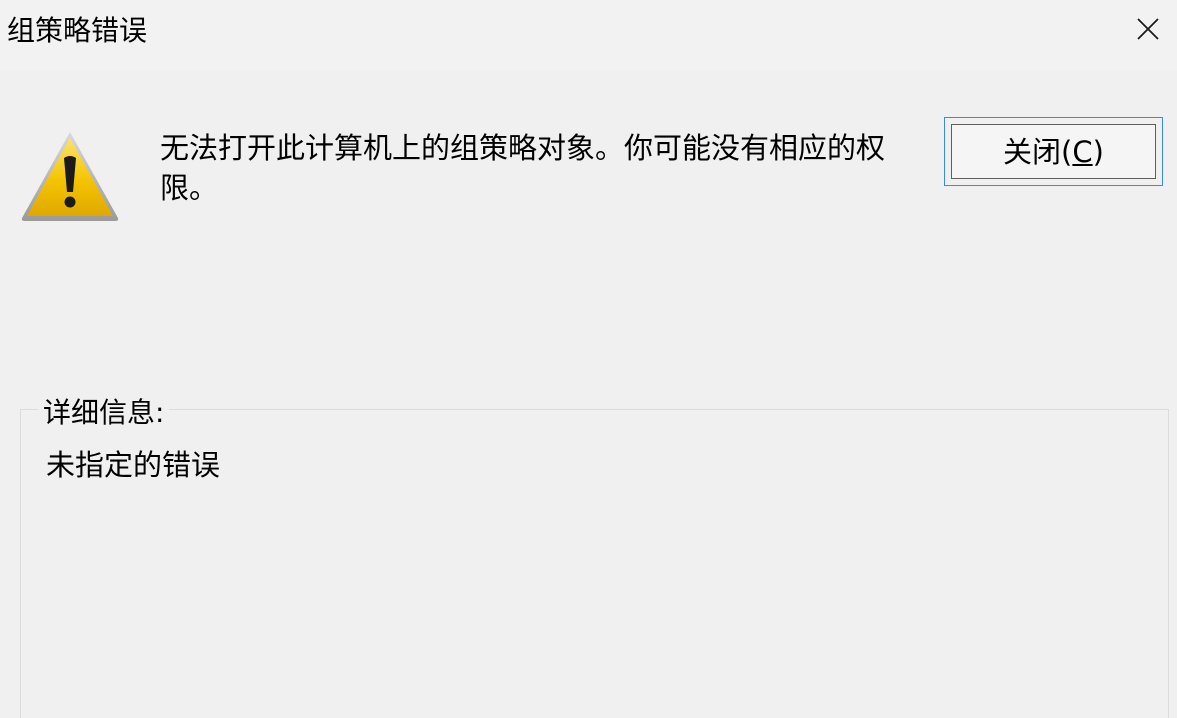 This screenshot has width=1177, height=718. What do you see at coordinates (1098, 151) in the screenshot?
I see `close-button-label-suffix: )` at bounding box center [1098, 151].